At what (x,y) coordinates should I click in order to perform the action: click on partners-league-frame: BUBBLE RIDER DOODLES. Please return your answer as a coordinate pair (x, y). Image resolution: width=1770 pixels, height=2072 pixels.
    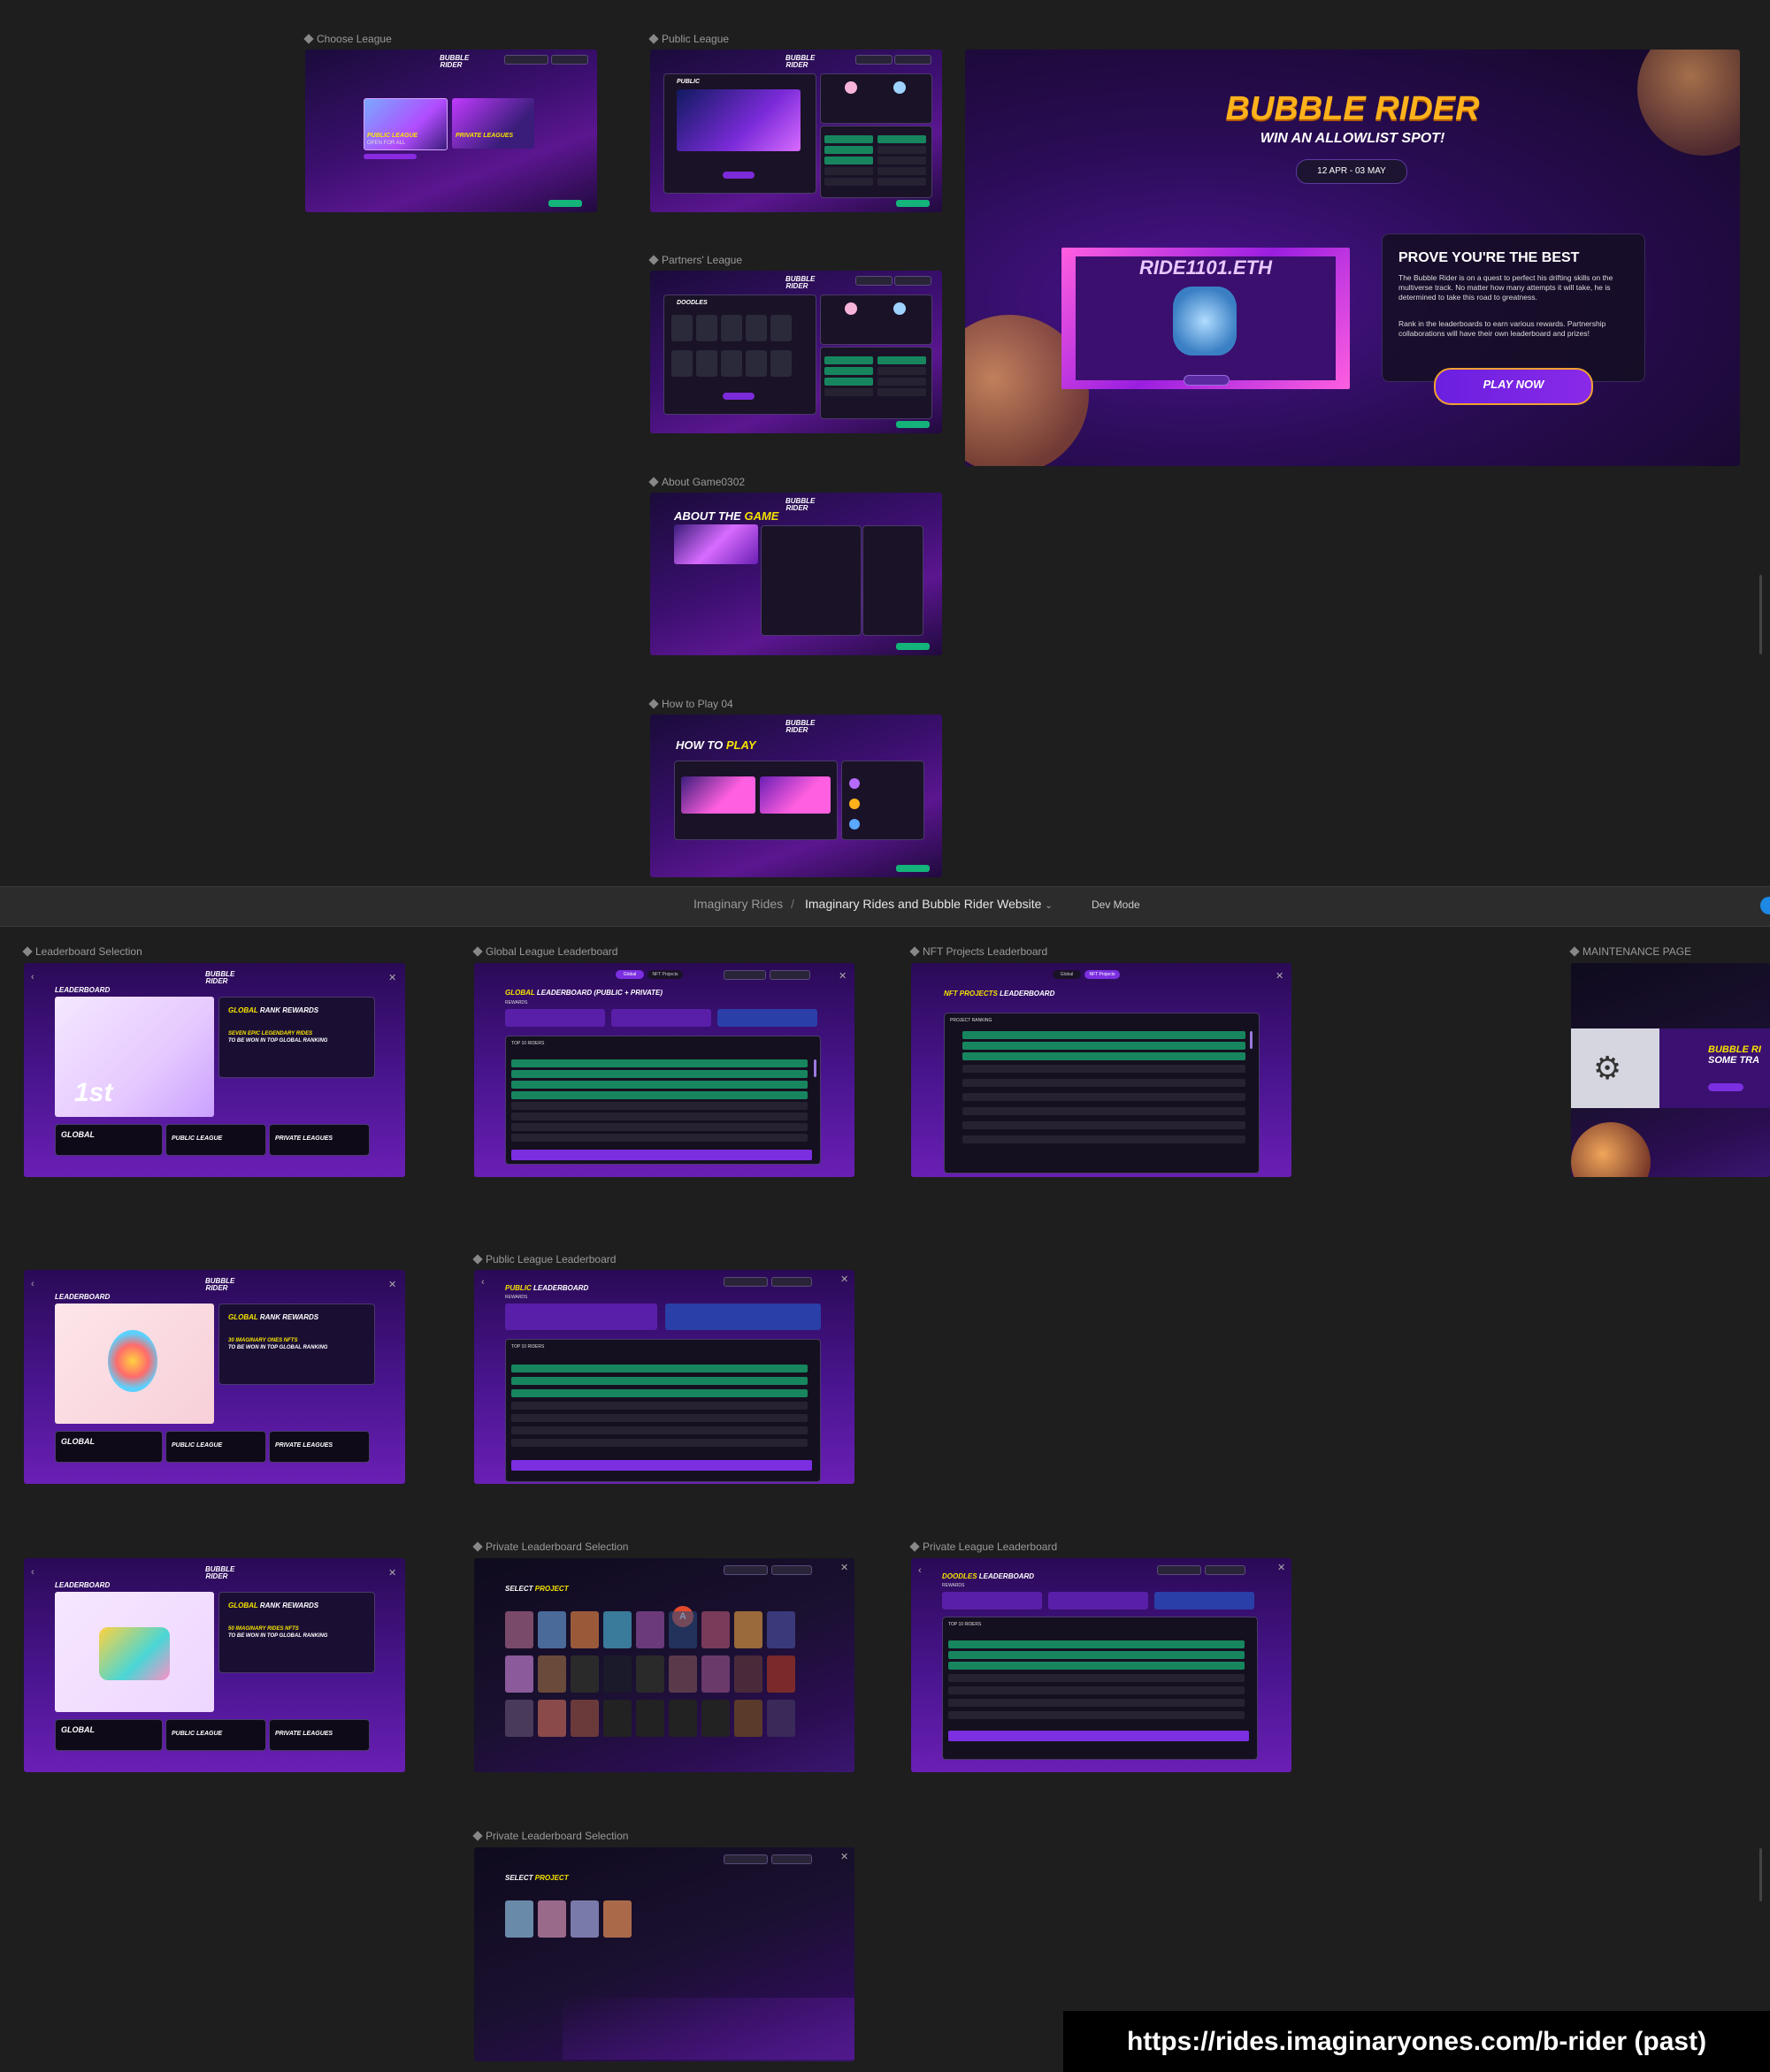
    Looking at the image, I should click on (796, 352).